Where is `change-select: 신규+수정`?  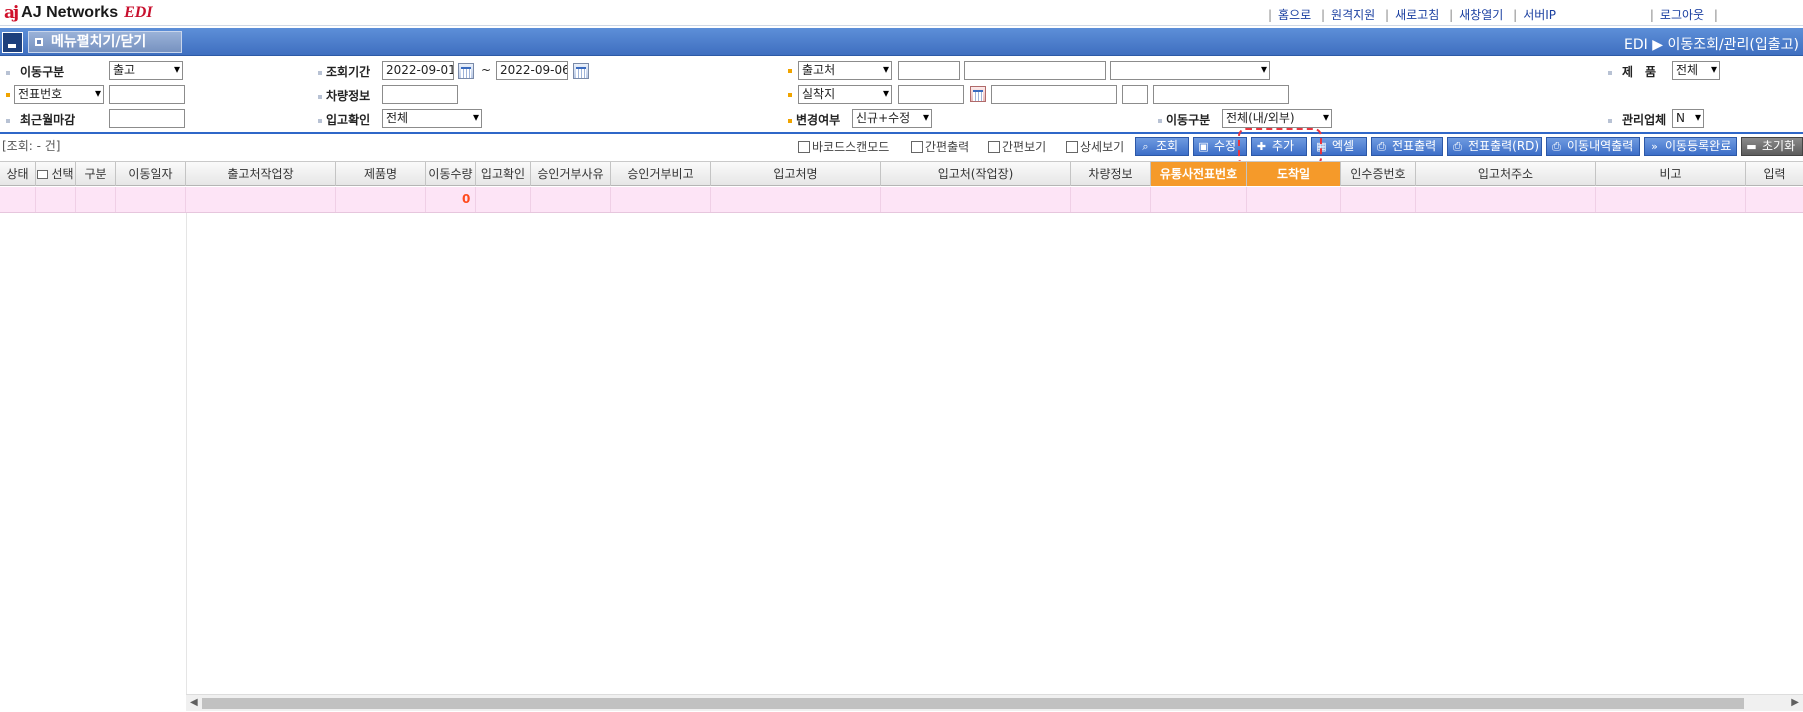
change-select: 신규+수정 is located at coordinates (892, 118).